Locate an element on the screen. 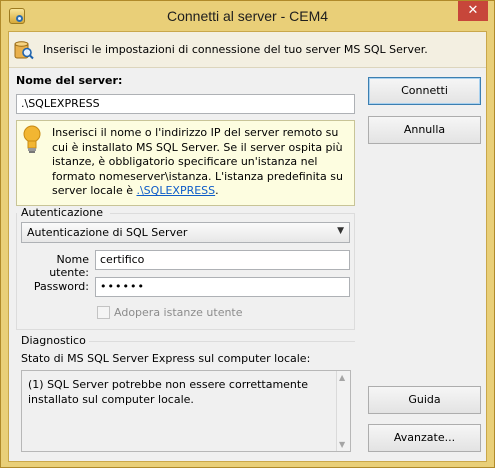 The height and width of the screenshot is (468, 495). help-button: Guida is located at coordinates (424, 400).